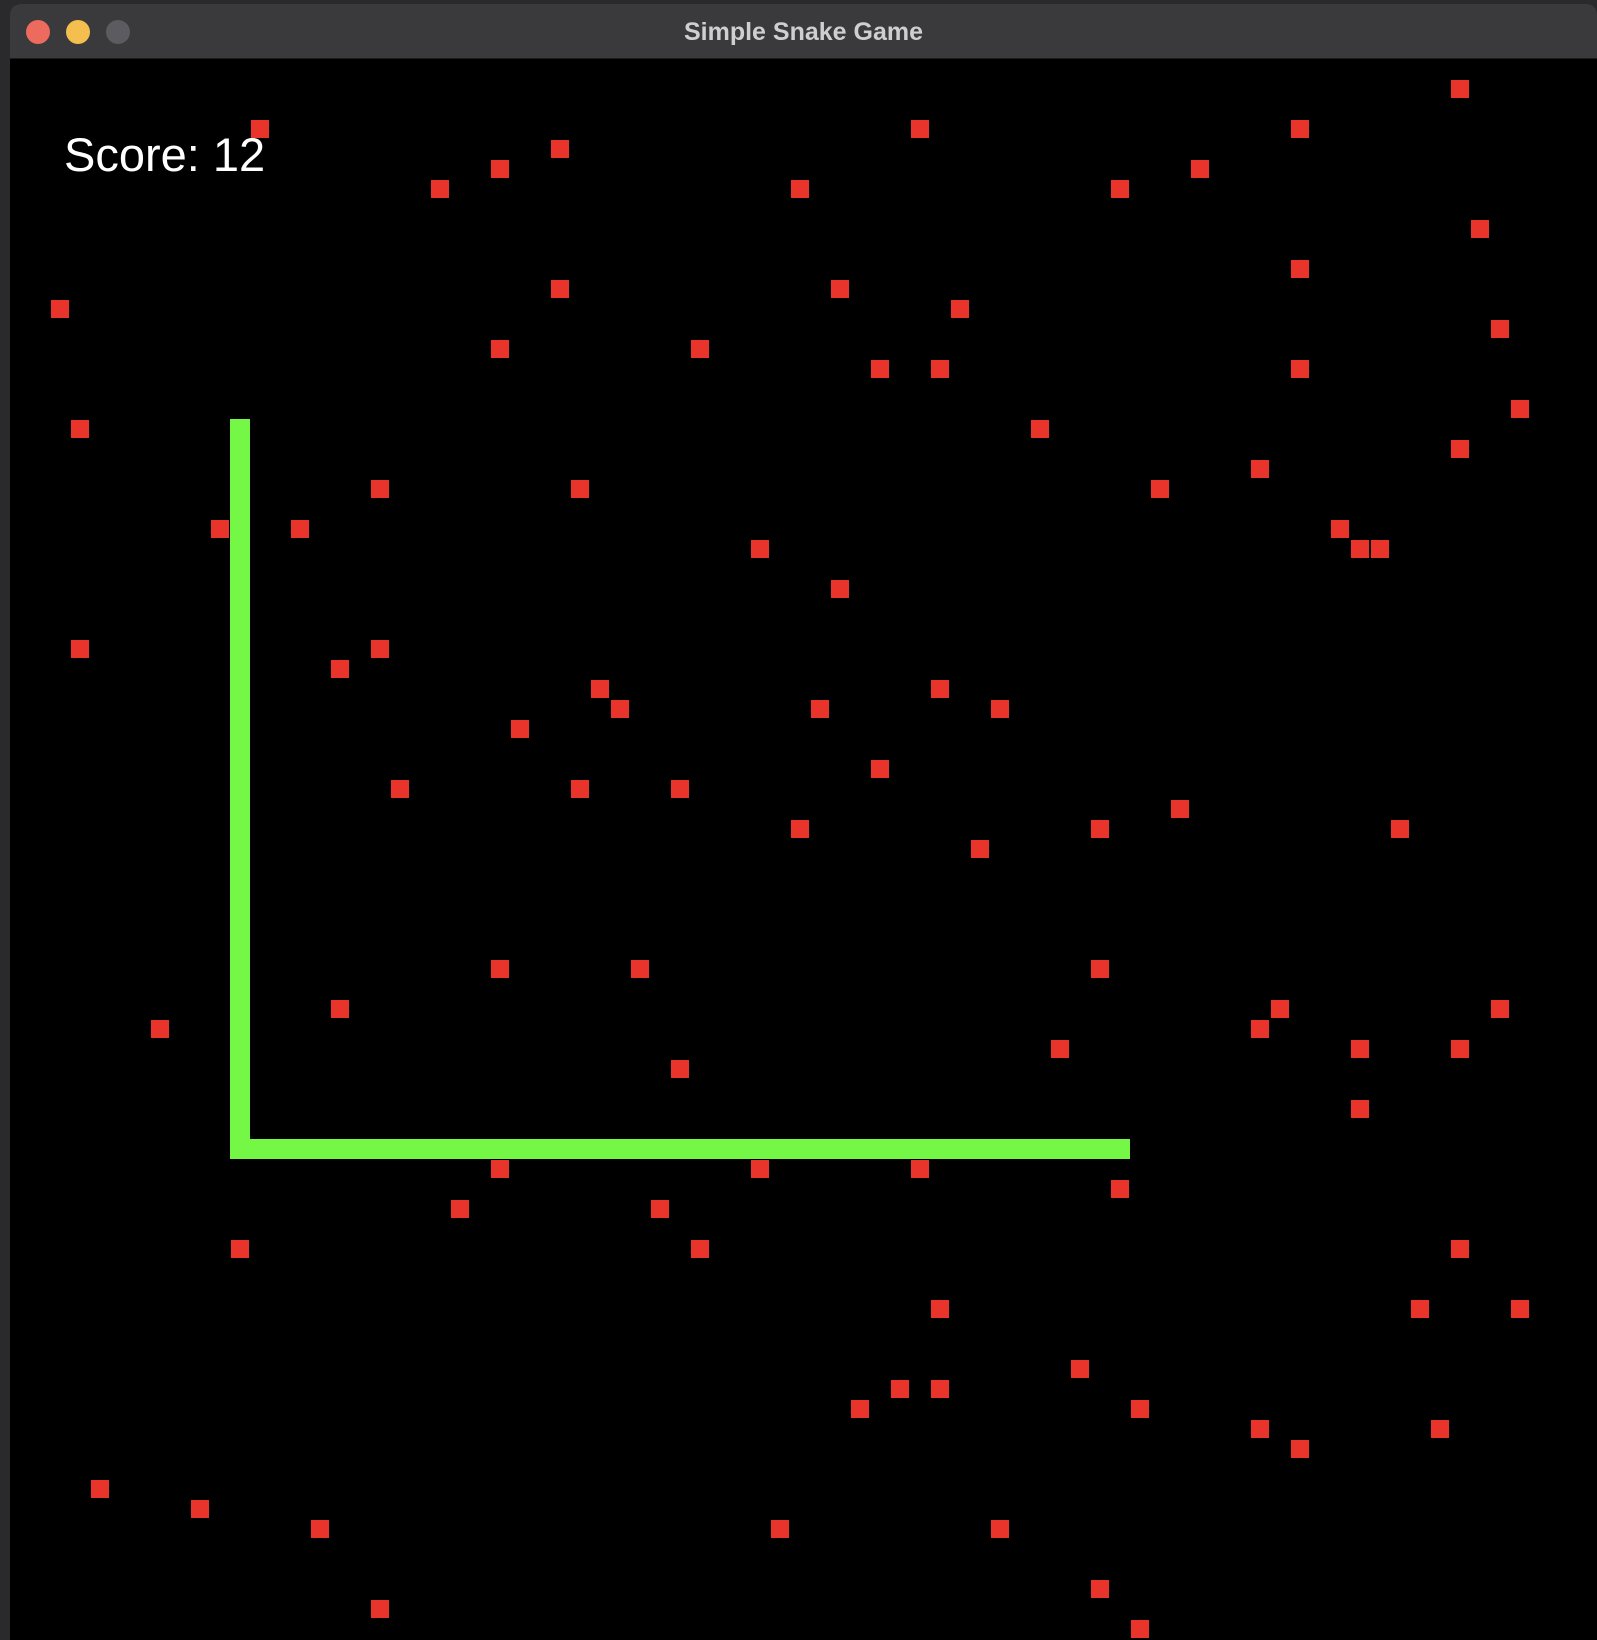 The width and height of the screenshot is (1597, 1640). I want to click on title-bar: Simple Snake Game, so click(803, 31).